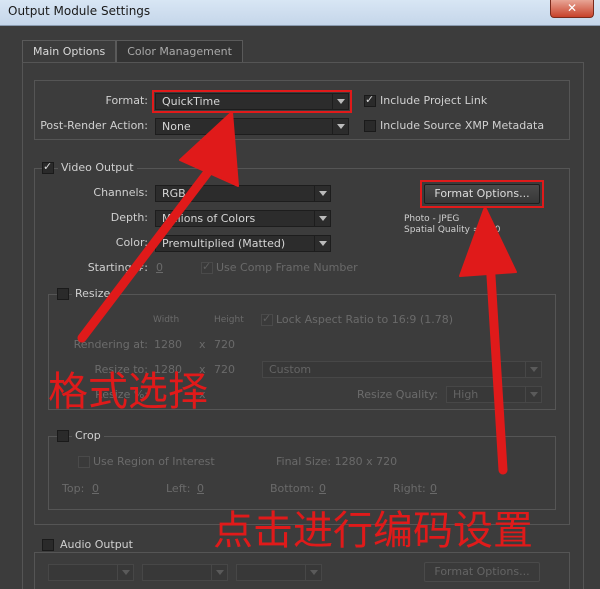 The height and width of the screenshot is (589, 600). Describe the element at coordinates (145, 255) in the screenshot. I see `arrow-to-format-line` at that location.